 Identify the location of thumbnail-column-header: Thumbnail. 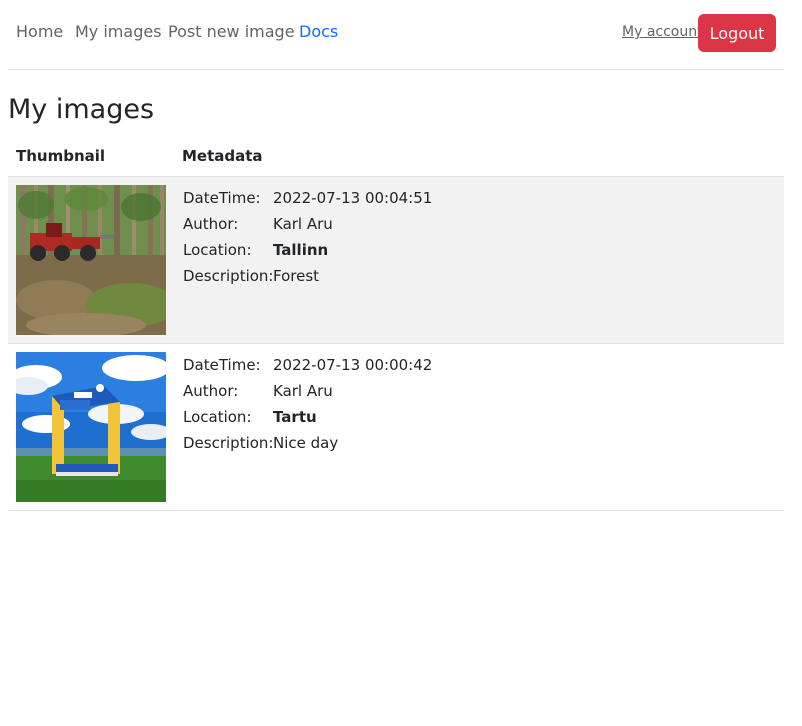
(61, 156).